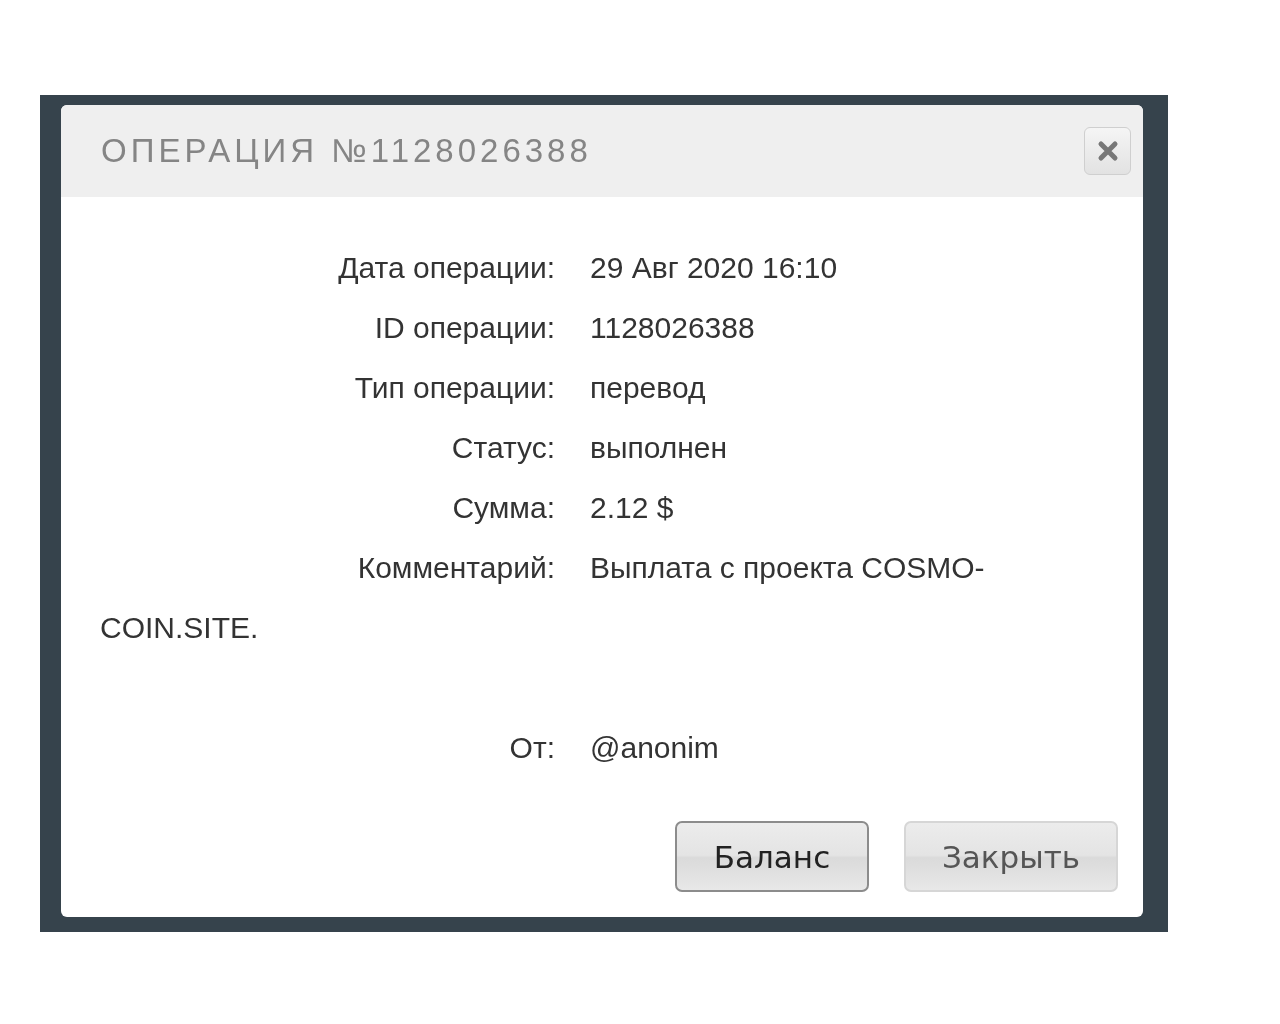 The width and height of the screenshot is (1280, 1024). I want to click on dialog-title: ОПЕРАЦИЯ №1128026388, so click(346, 151).